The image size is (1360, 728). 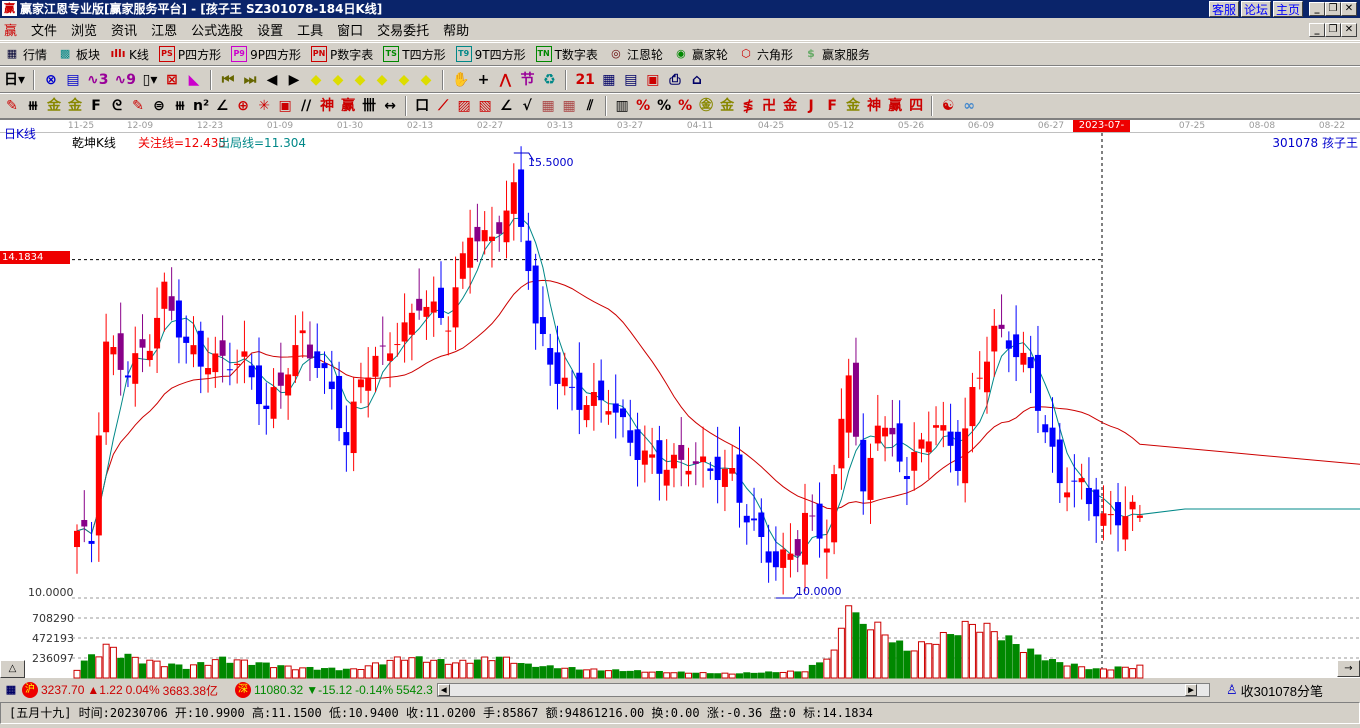 What do you see at coordinates (422, 106) in the screenshot?
I see `box-icon: 口` at bounding box center [422, 106].